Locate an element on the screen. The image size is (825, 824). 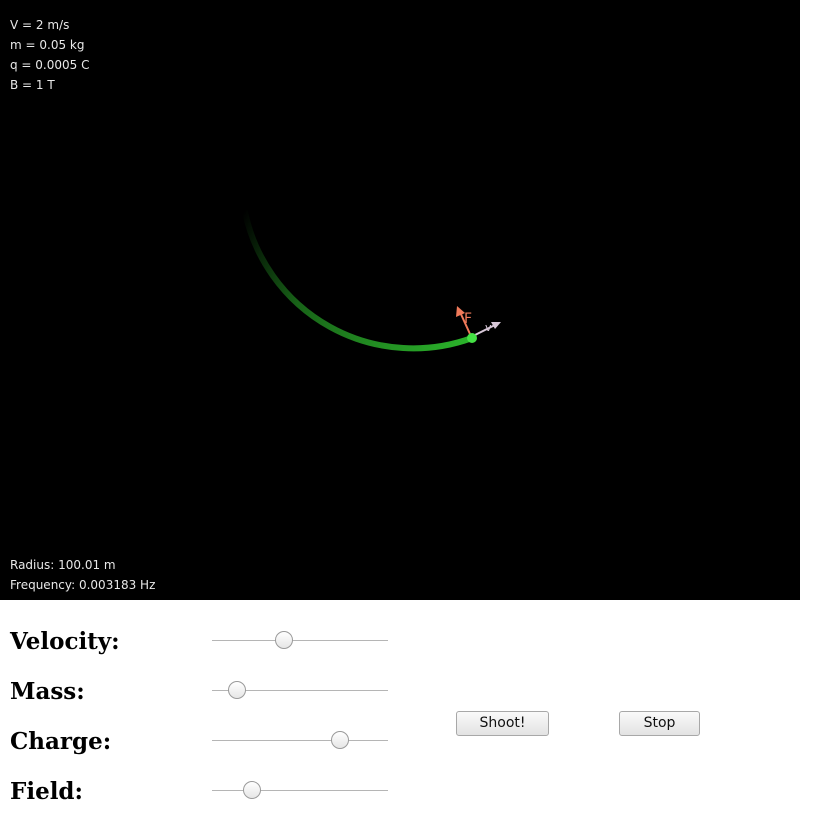
charge-readout: q = 0.0005 C is located at coordinates (50, 65).